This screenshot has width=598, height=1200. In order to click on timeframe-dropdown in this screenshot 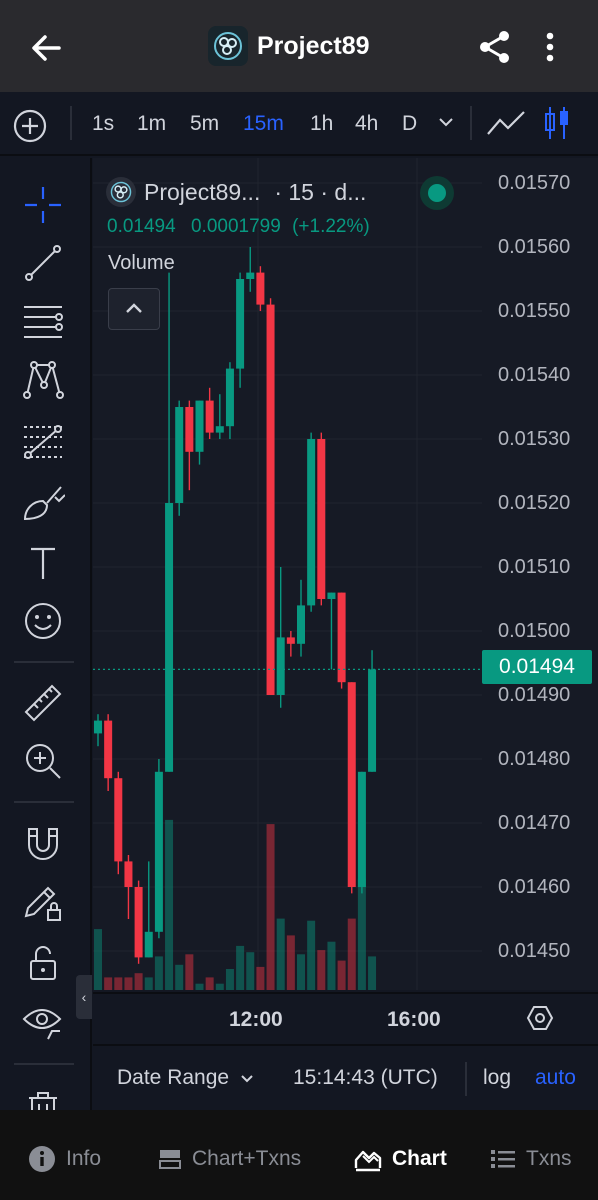, I will do `click(446, 122)`.